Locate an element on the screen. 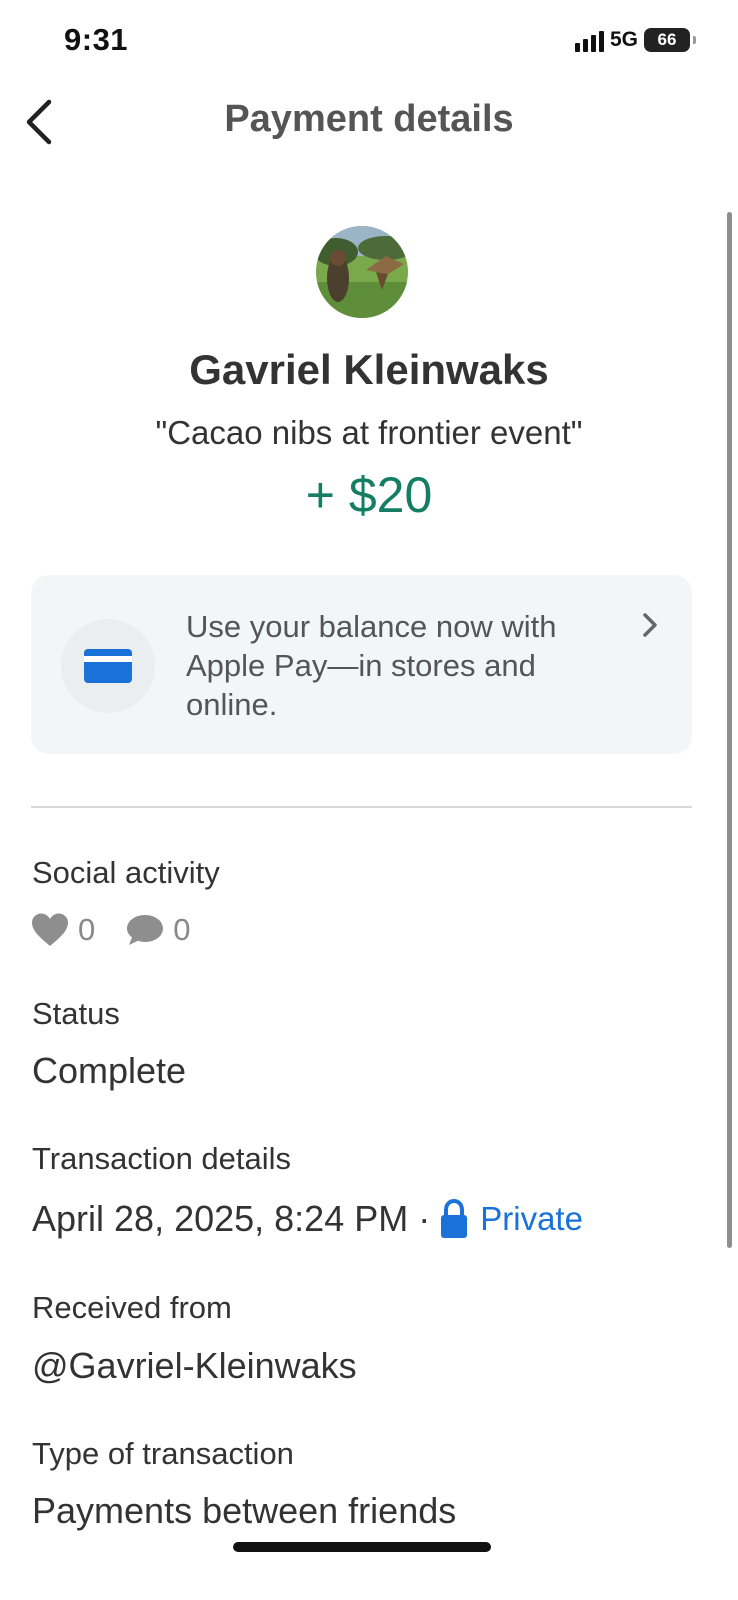  social-activity-label: Social activity is located at coordinates (126, 872).